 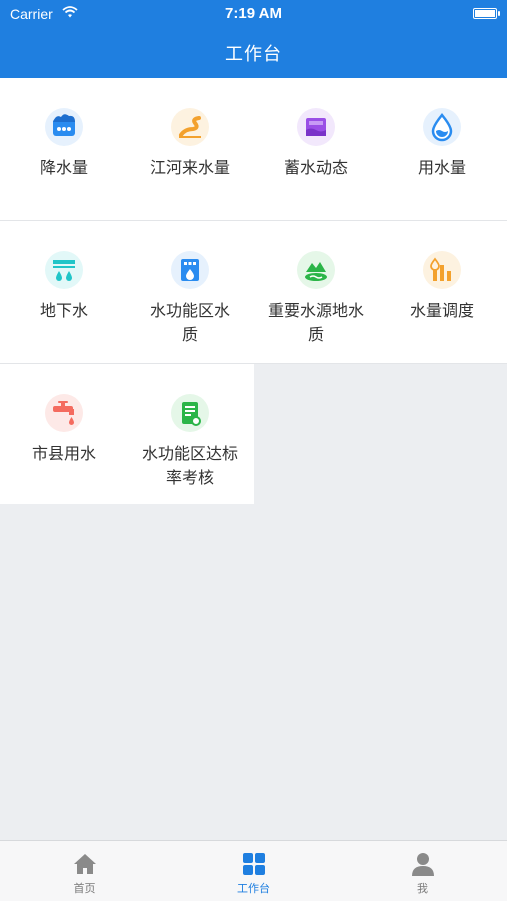 I want to click on grid-item-rainfall: 降水量, so click(x=64, y=144).